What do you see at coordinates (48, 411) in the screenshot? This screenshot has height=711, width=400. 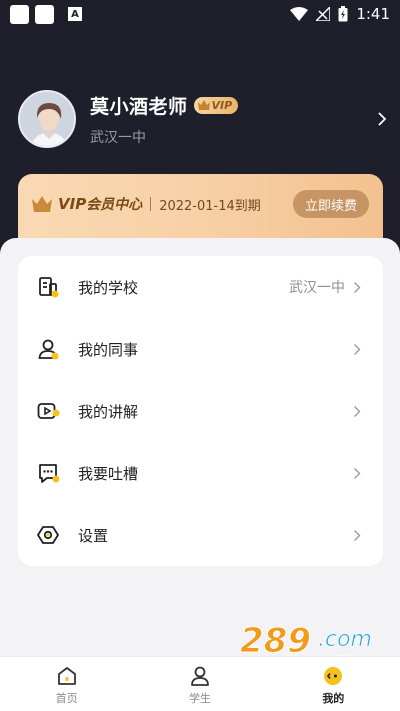 I see `video-icon` at bounding box center [48, 411].